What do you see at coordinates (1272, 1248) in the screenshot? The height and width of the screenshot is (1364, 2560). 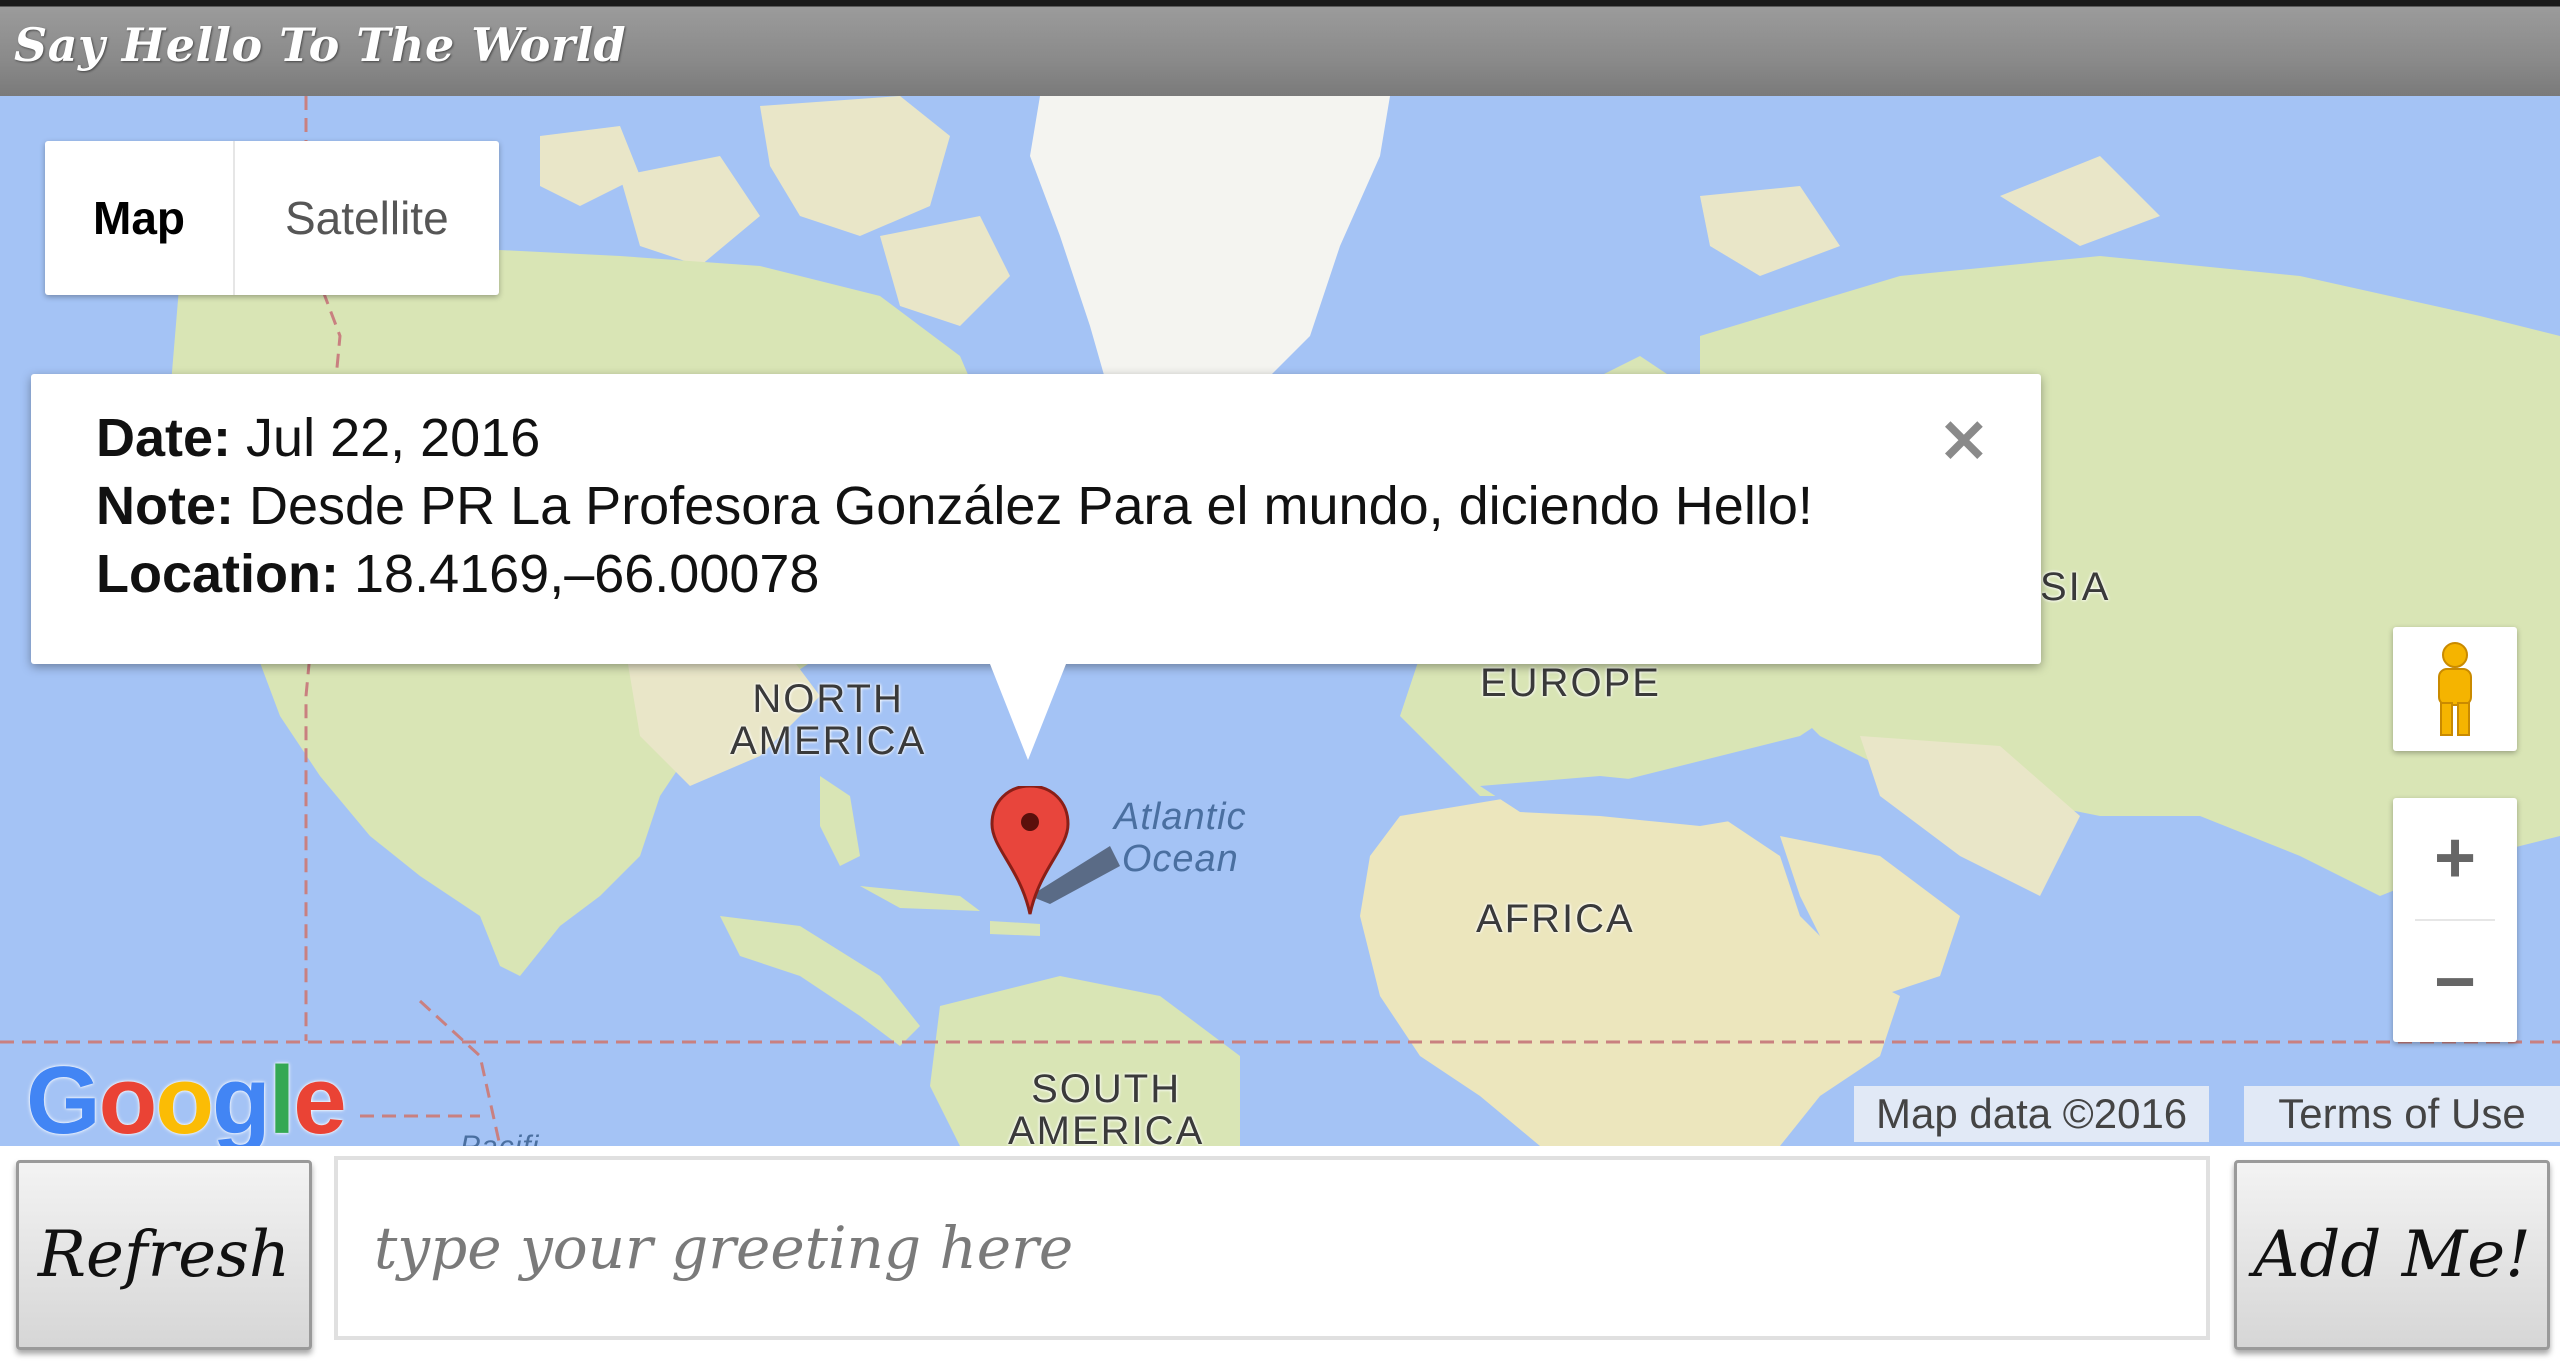 I see `greeting-input` at bounding box center [1272, 1248].